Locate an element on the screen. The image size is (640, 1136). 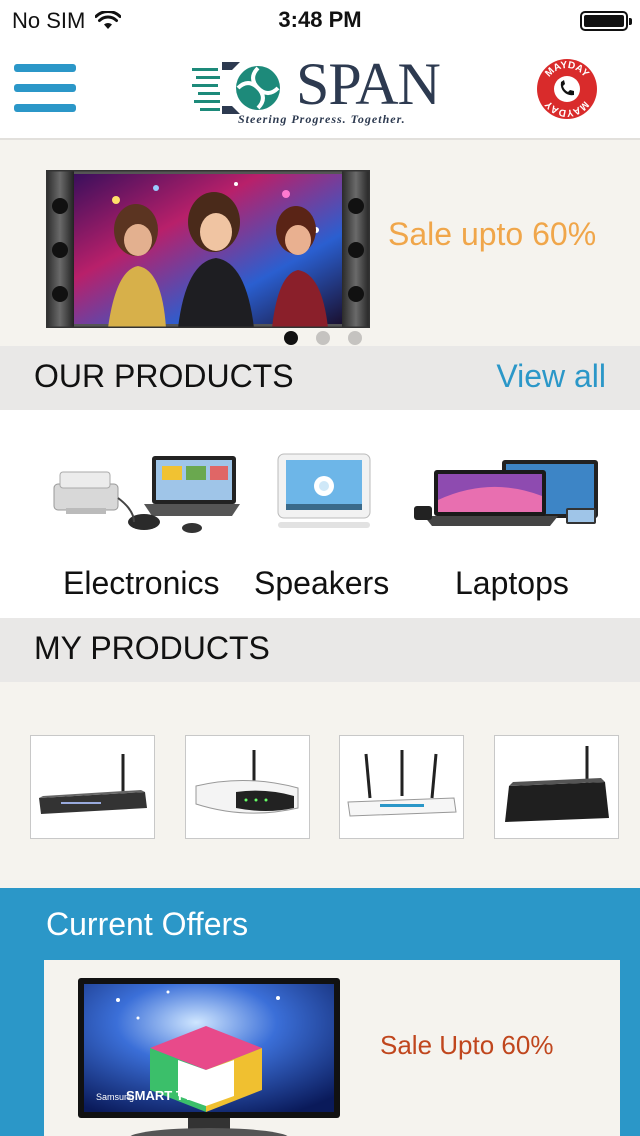
product-label: Laptops is located at coordinates (512, 583).